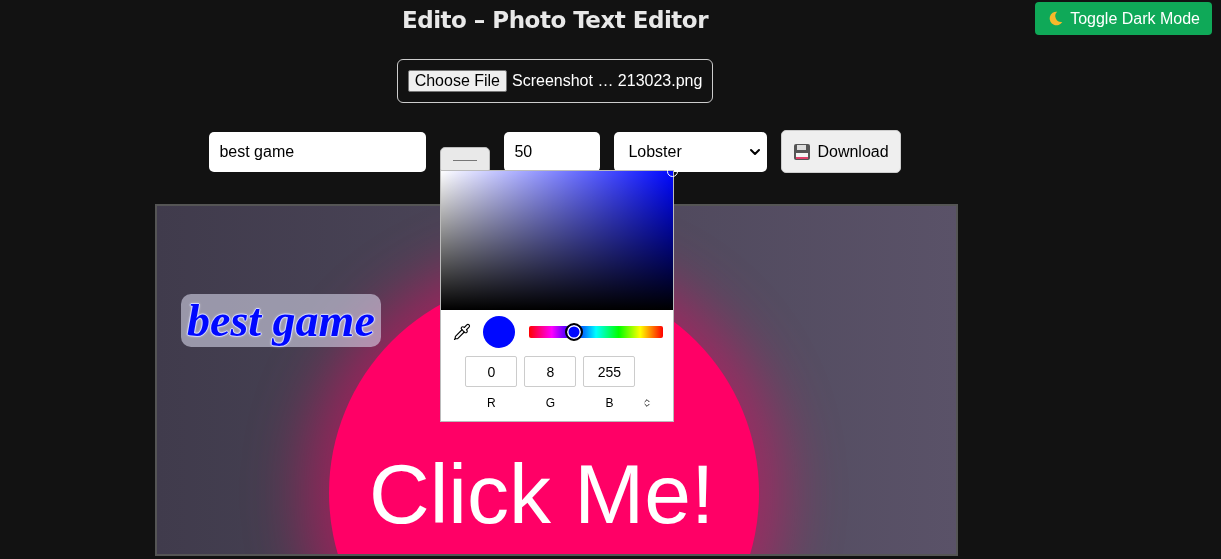 This screenshot has width=1221, height=559. I want to click on file-picker: Choose File Screenshot … 213023.png, so click(555, 81).